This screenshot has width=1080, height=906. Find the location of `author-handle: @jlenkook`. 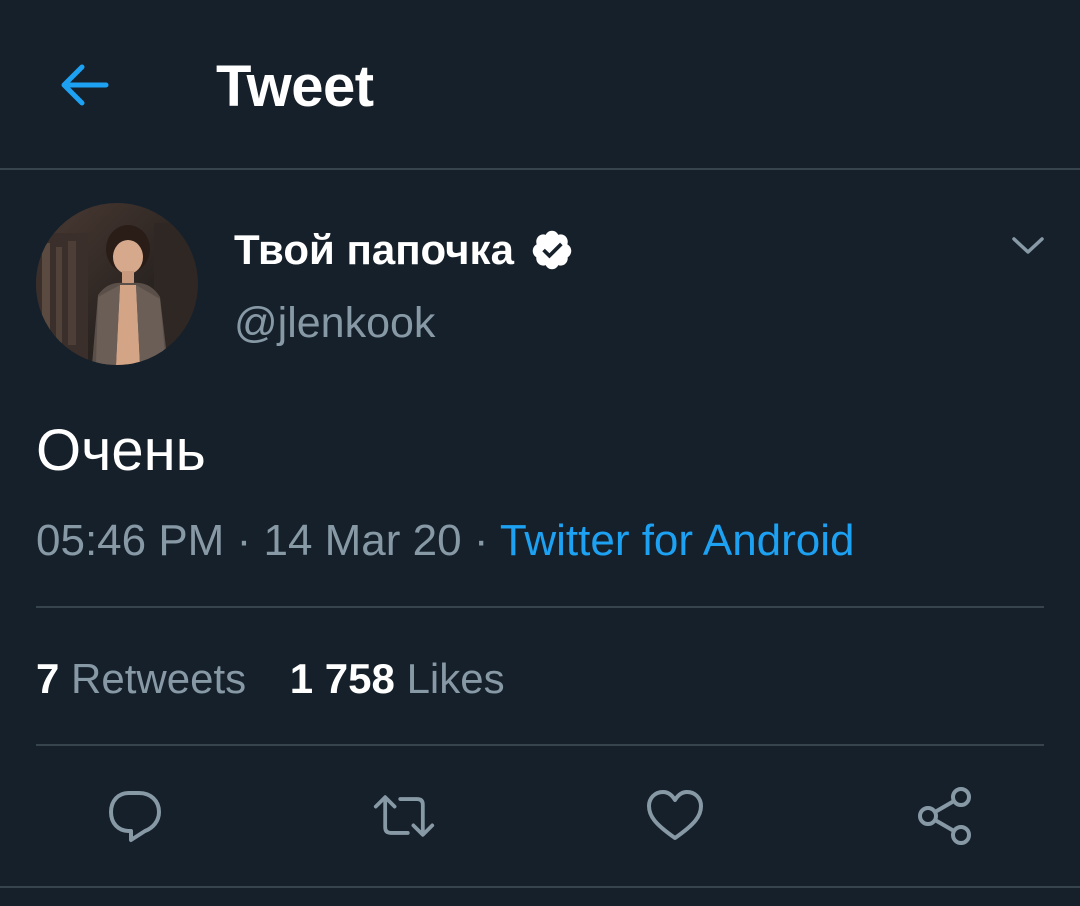

author-handle: @jlenkook is located at coordinates (334, 323).